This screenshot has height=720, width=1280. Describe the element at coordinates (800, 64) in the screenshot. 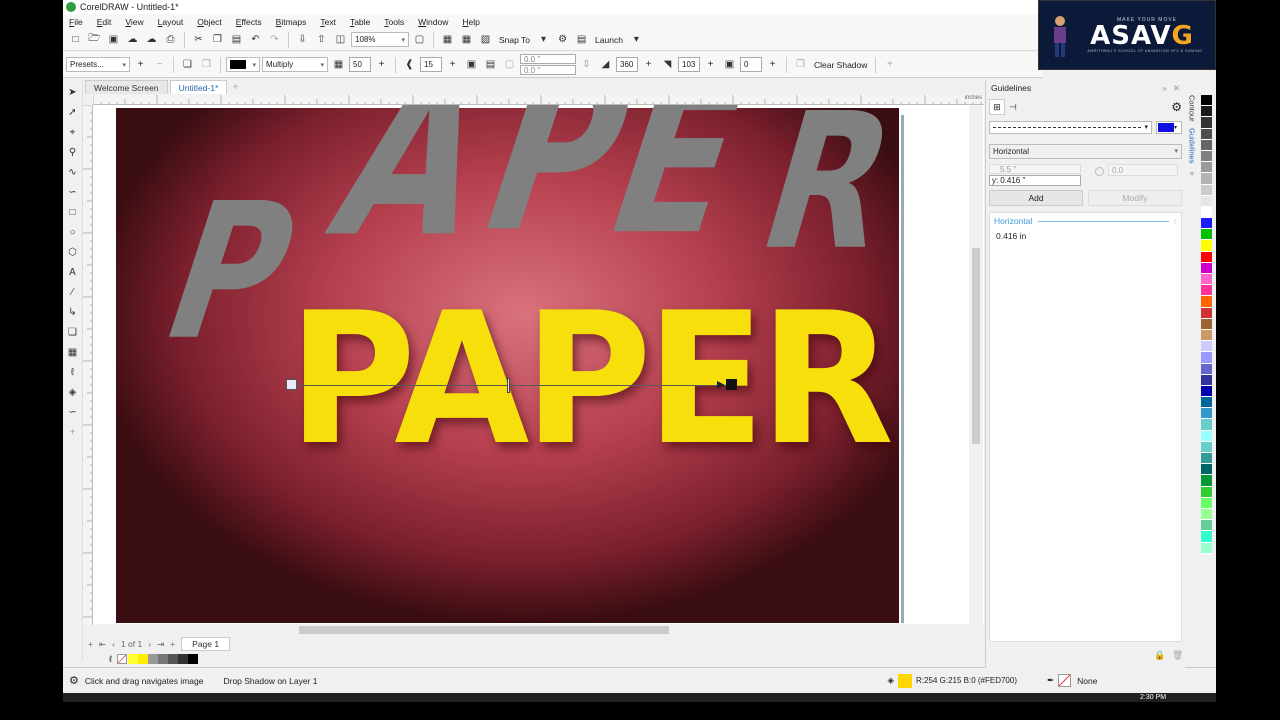

I see `copy-shadow-icon: ❐` at that location.